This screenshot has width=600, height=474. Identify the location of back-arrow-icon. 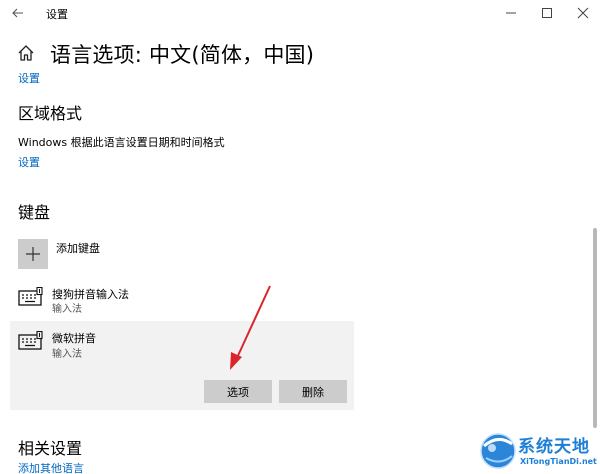
(17, 13).